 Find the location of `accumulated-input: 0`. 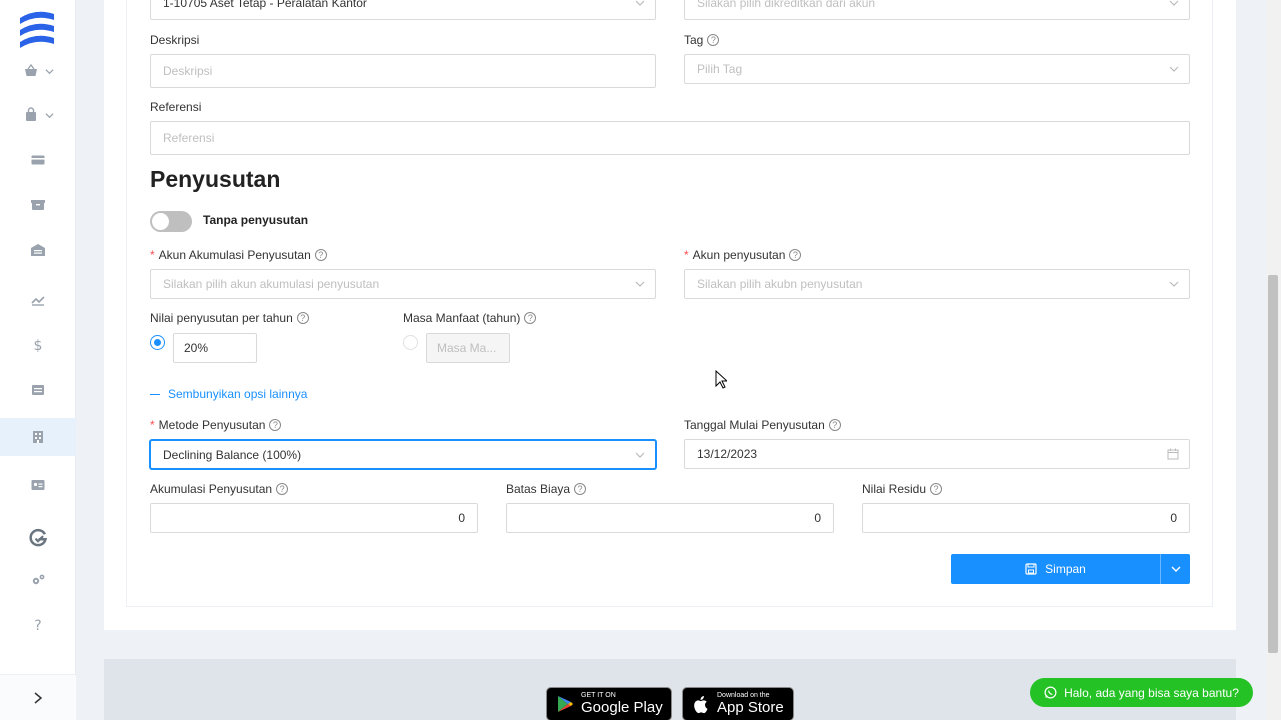

accumulated-input: 0 is located at coordinates (314, 518).